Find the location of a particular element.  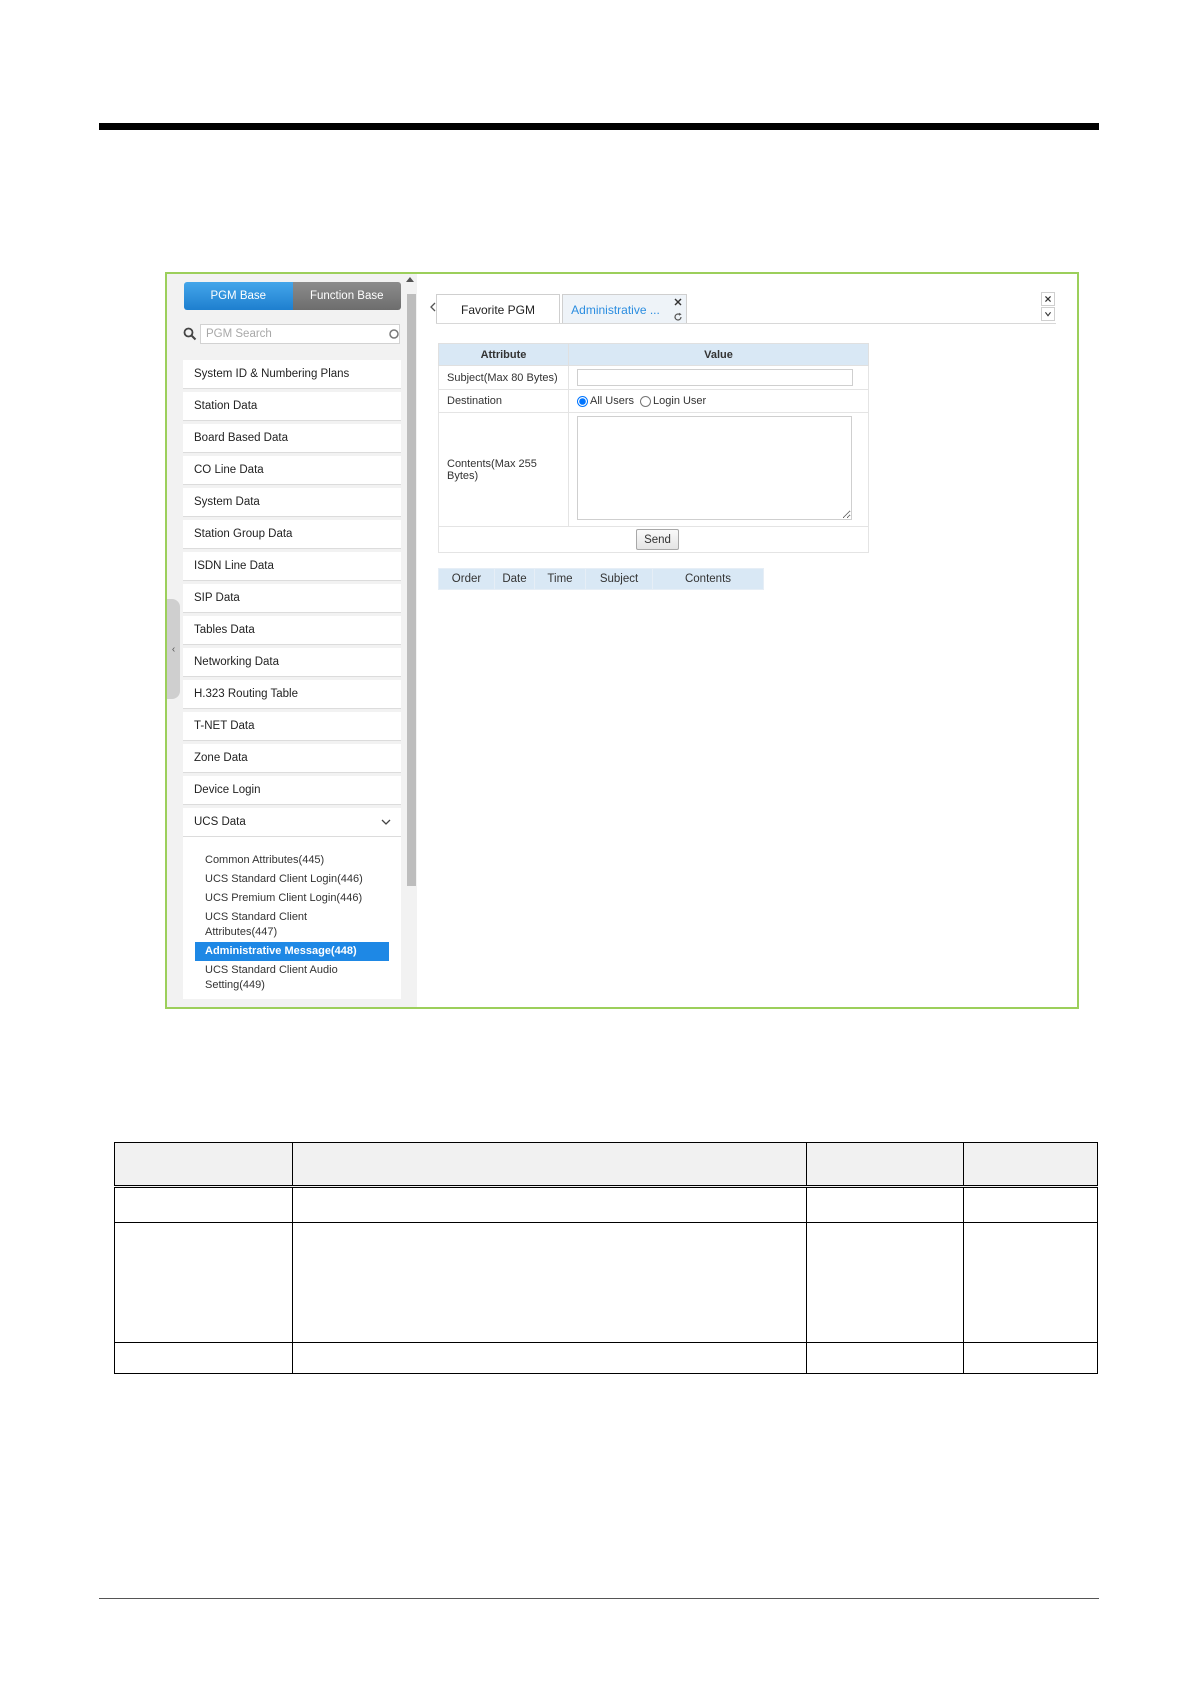

attribute-header: Attribute is located at coordinates (503, 354).